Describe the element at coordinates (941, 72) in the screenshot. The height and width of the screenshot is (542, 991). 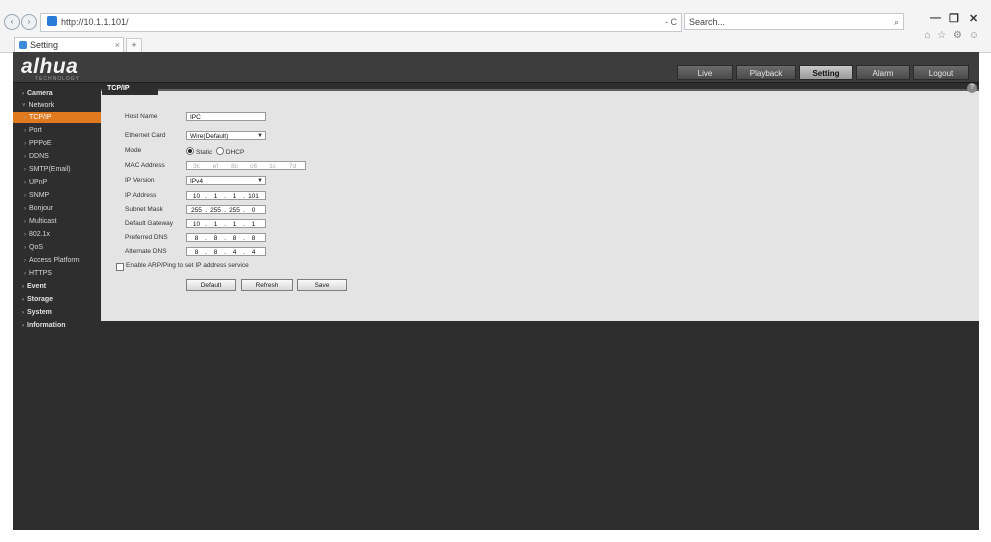
I see `topnav-logout: Logout` at that location.